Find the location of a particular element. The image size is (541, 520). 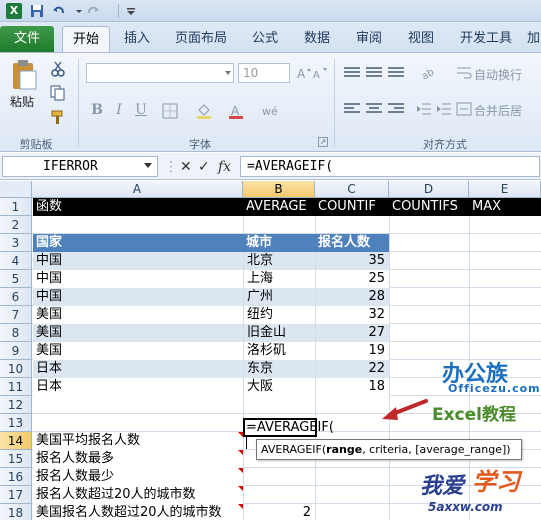

tab-page-layout: 页面布局 is located at coordinates (201, 39).